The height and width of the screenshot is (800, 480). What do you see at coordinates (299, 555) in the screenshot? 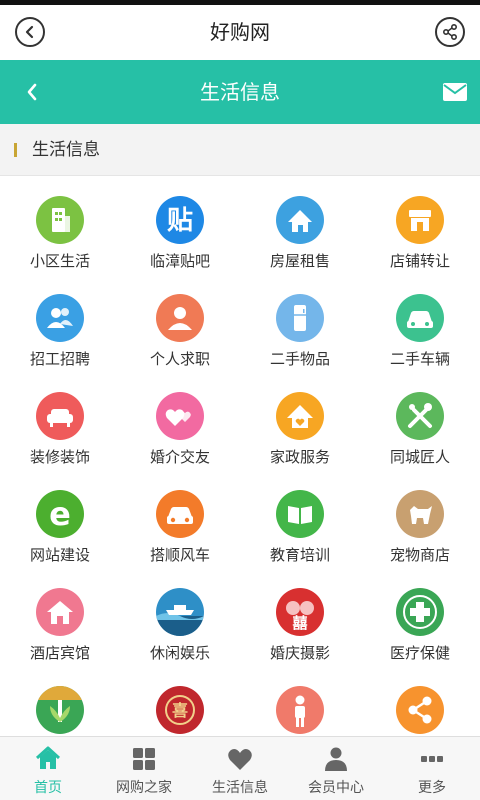
I see `category-label: 教育培训` at bounding box center [299, 555].